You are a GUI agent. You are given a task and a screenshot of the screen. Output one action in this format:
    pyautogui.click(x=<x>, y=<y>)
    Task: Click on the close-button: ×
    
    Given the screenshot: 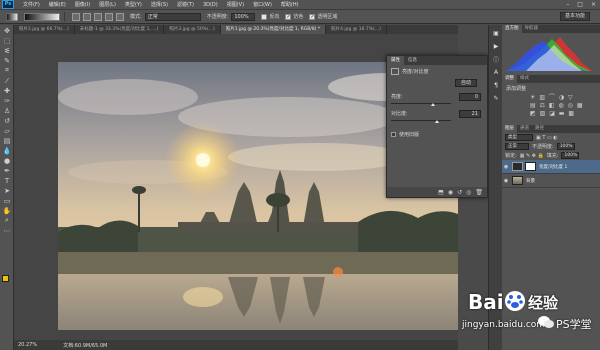 What is the action you would take?
    pyautogui.click(x=593, y=4)
    